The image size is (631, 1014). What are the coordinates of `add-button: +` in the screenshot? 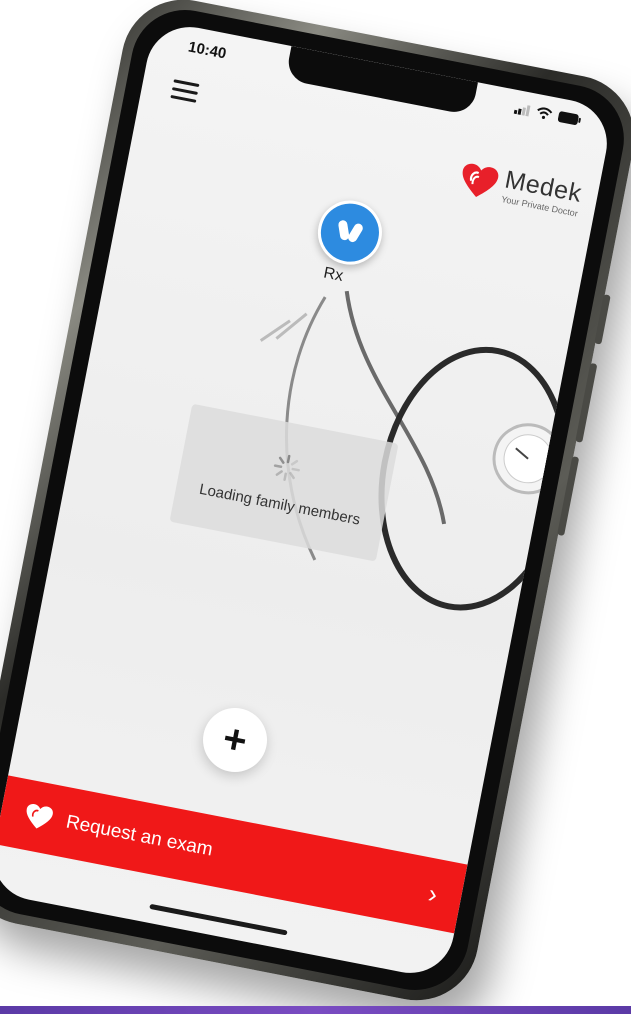 It's located at (235, 740).